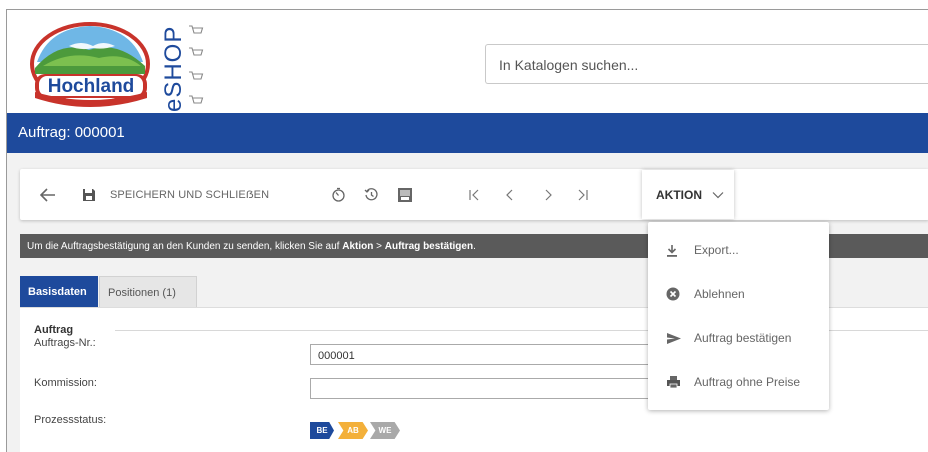 The width and height of the screenshot is (928, 452). Describe the element at coordinates (65, 343) in the screenshot. I see `order-number-label: Auftrags-Nr.:` at that location.